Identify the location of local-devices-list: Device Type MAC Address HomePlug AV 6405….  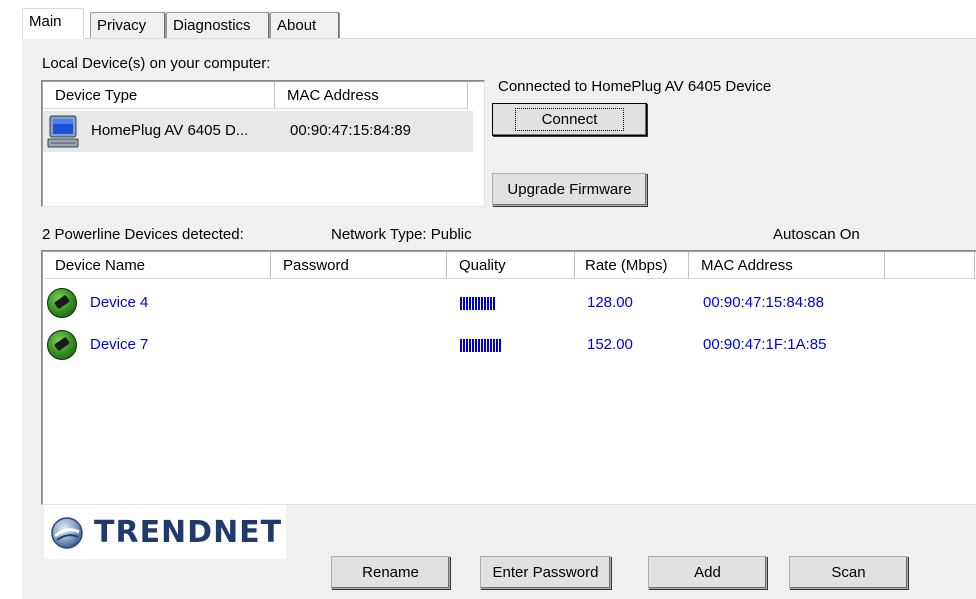
(263, 143).